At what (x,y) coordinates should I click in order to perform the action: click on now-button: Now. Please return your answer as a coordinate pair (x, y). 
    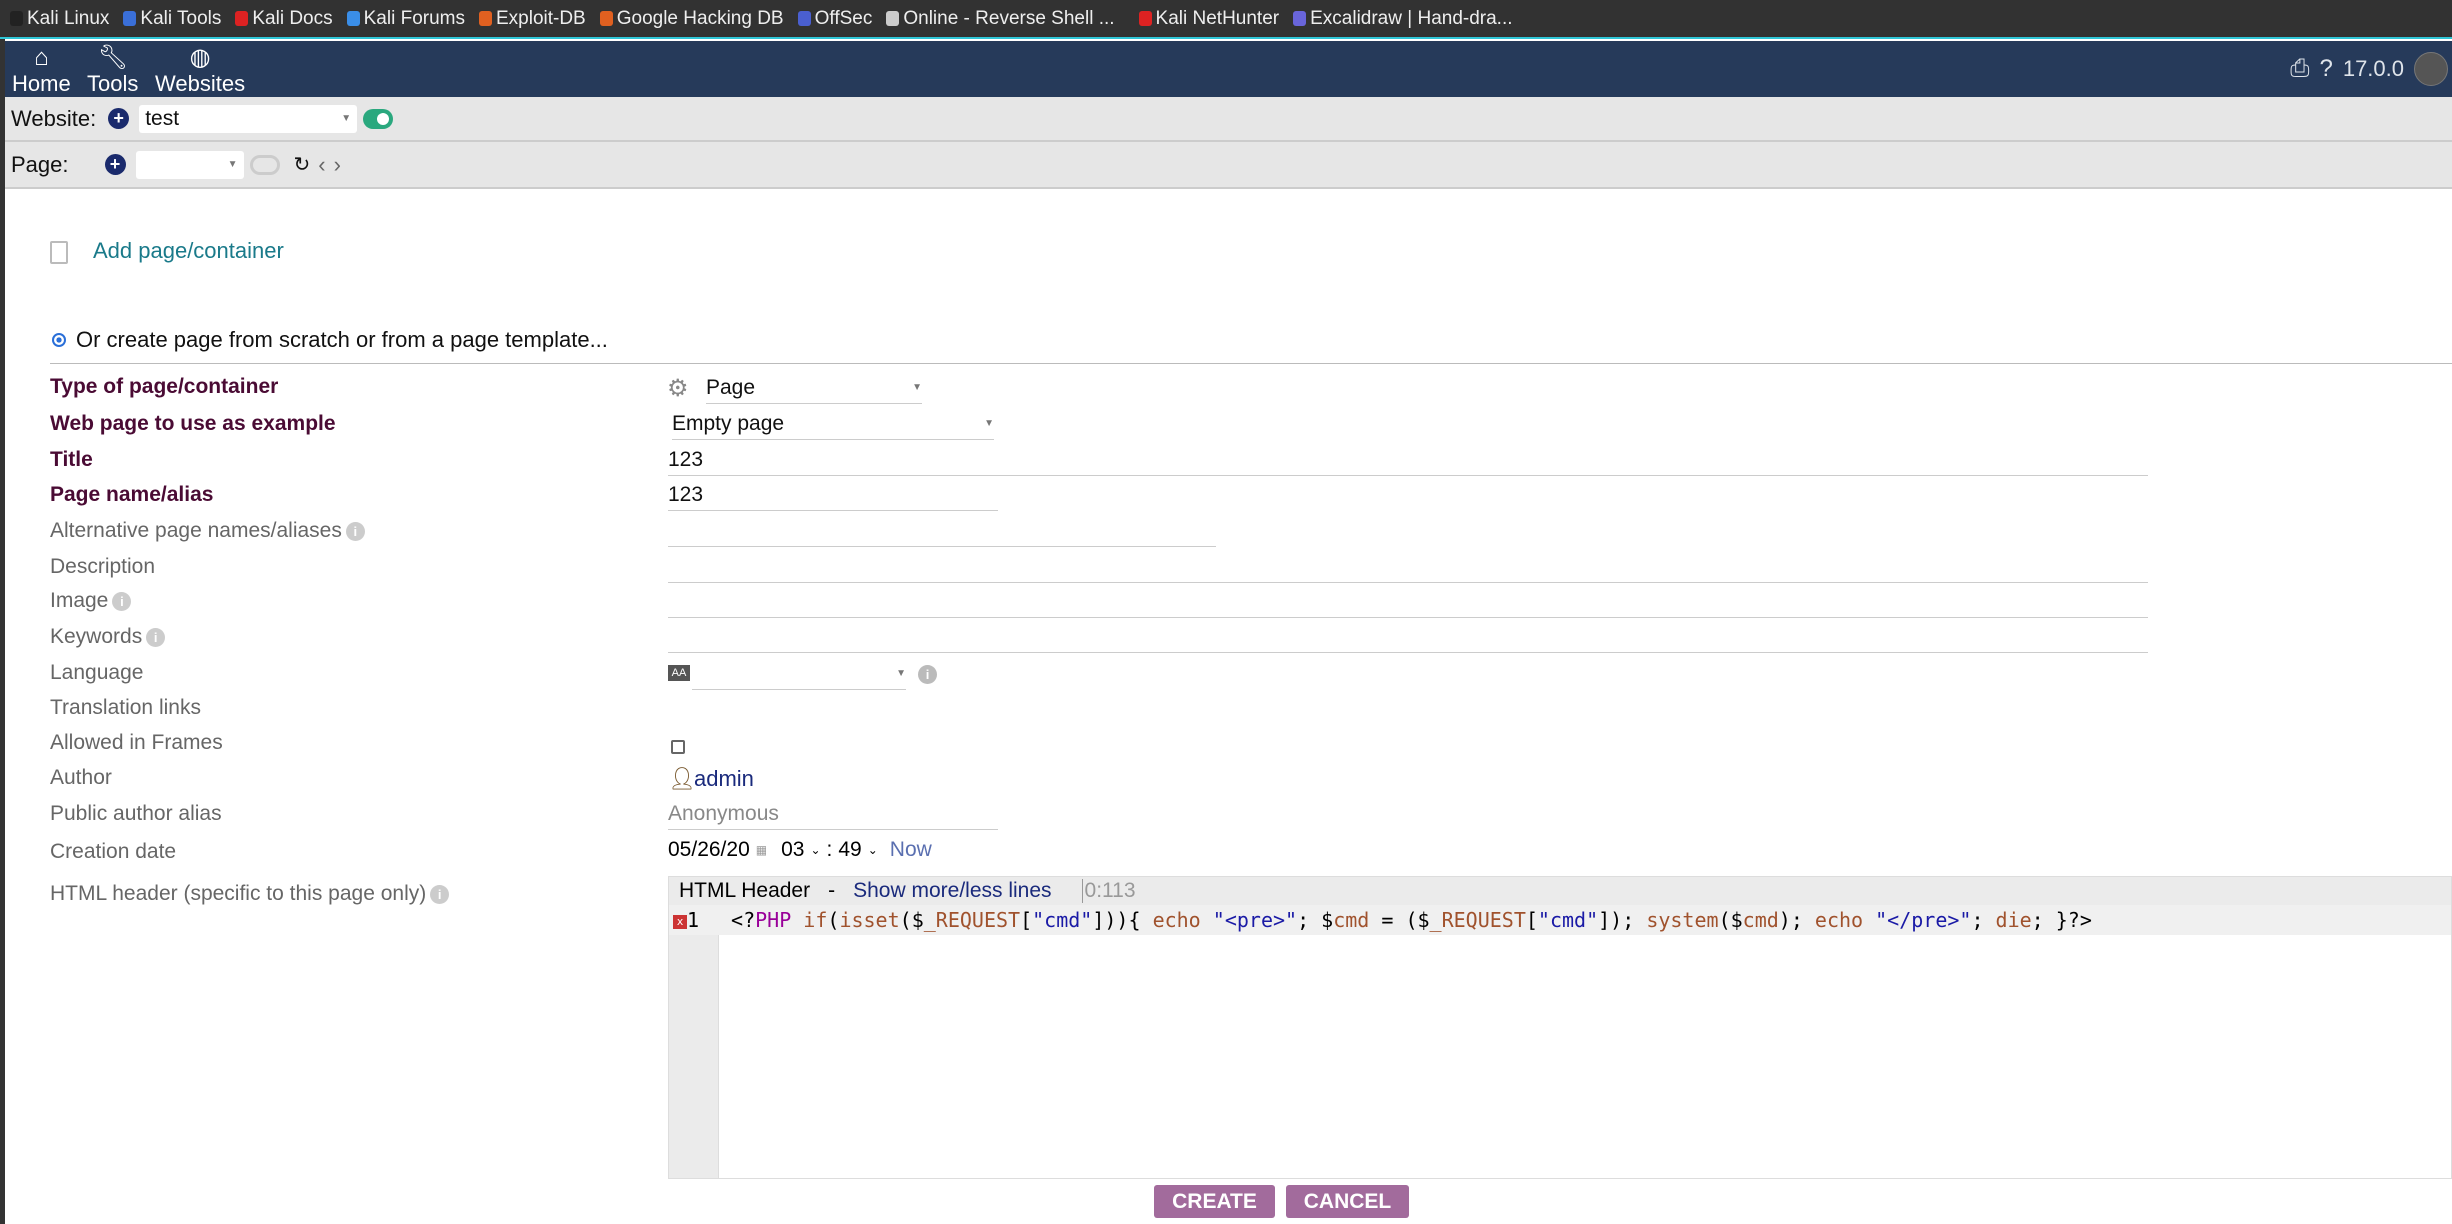
    Looking at the image, I should click on (911, 850).